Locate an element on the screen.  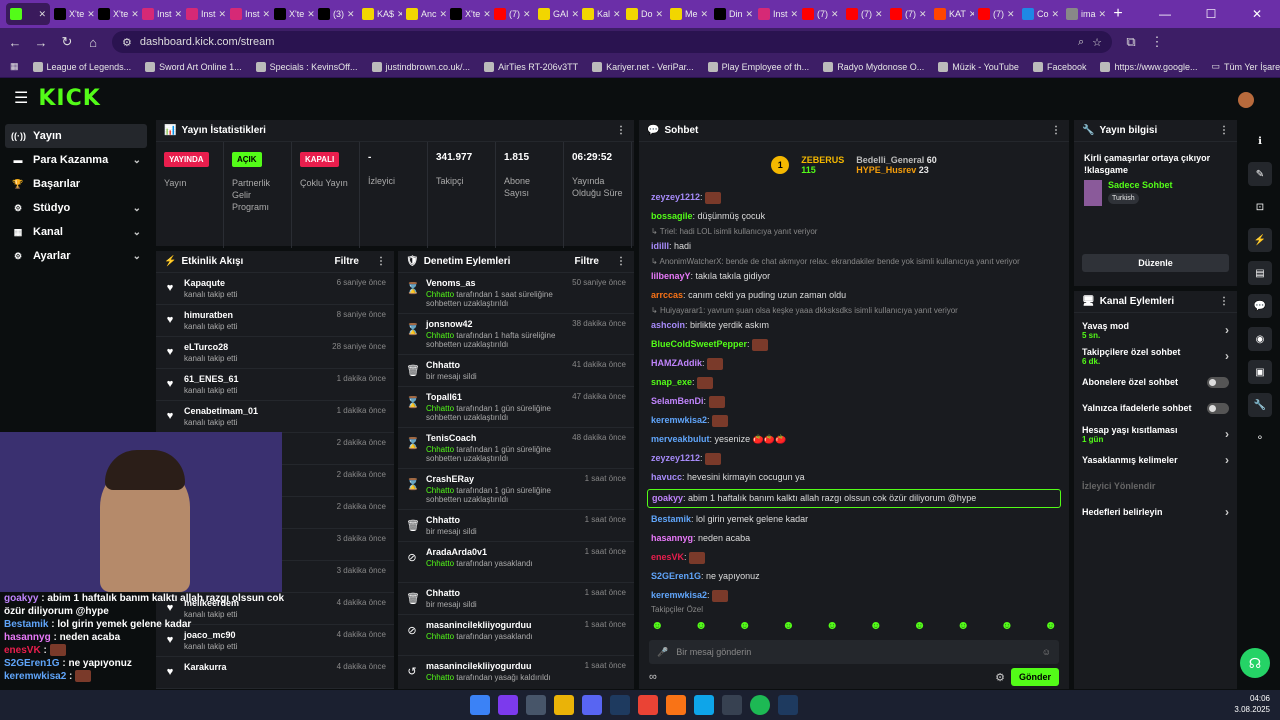
channel-action-row: Yalnızca ifadelerle sohbet is located at coordinates (1155, 408).